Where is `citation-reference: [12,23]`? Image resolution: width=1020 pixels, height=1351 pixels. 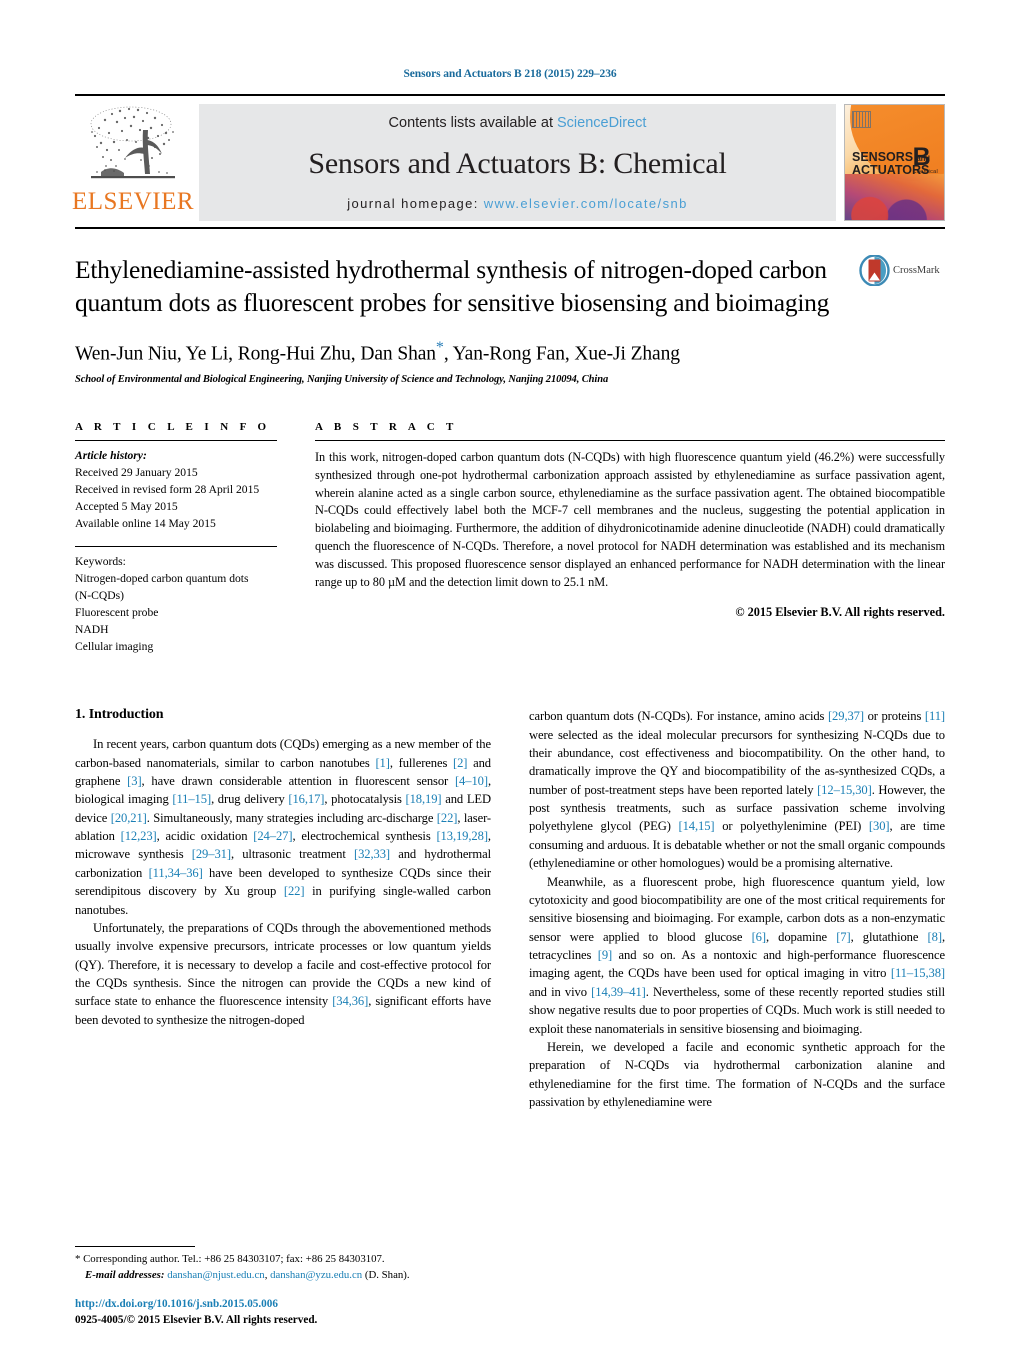
citation-reference: [12,23] is located at coordinates (139, 836).